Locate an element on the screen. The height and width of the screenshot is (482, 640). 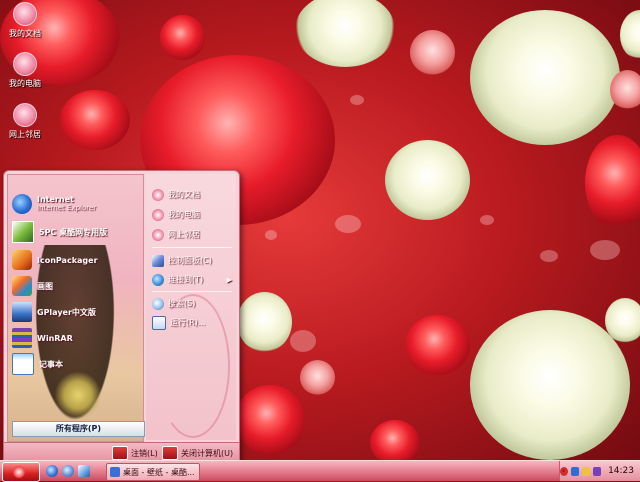
logoff-button: 注销(L) is located at coordinates (135, 453).